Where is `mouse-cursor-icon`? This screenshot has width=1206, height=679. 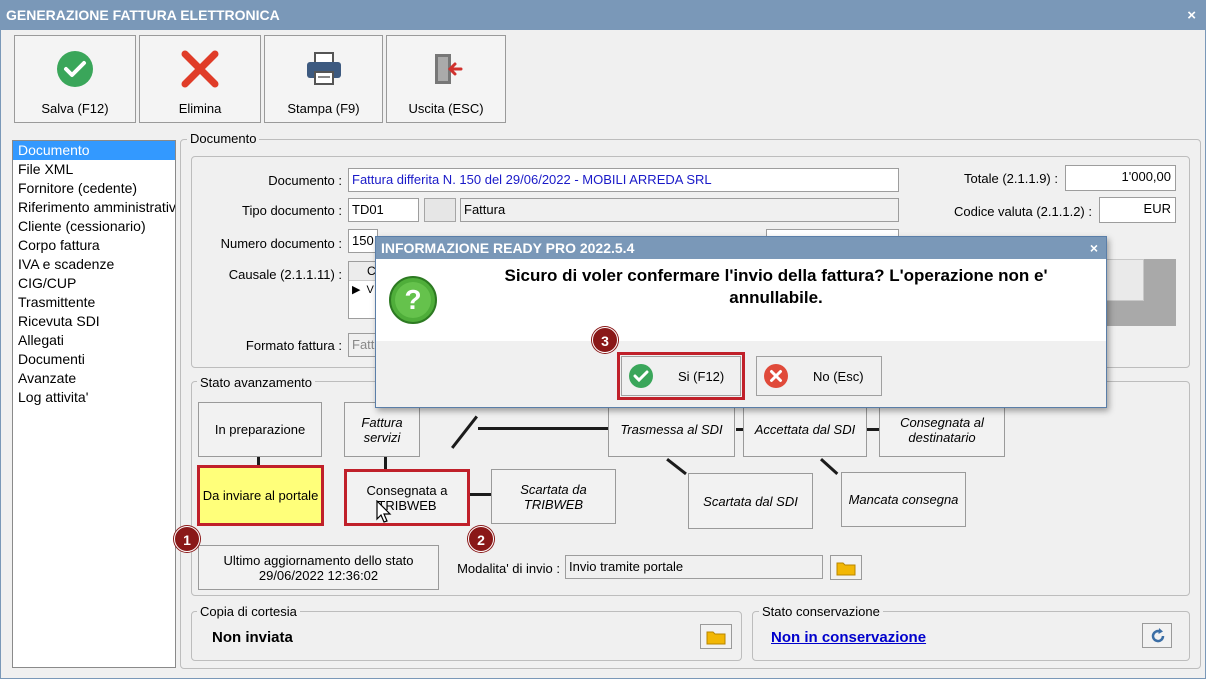 mouse-cursor-icon is located at coordinates (384, 511).